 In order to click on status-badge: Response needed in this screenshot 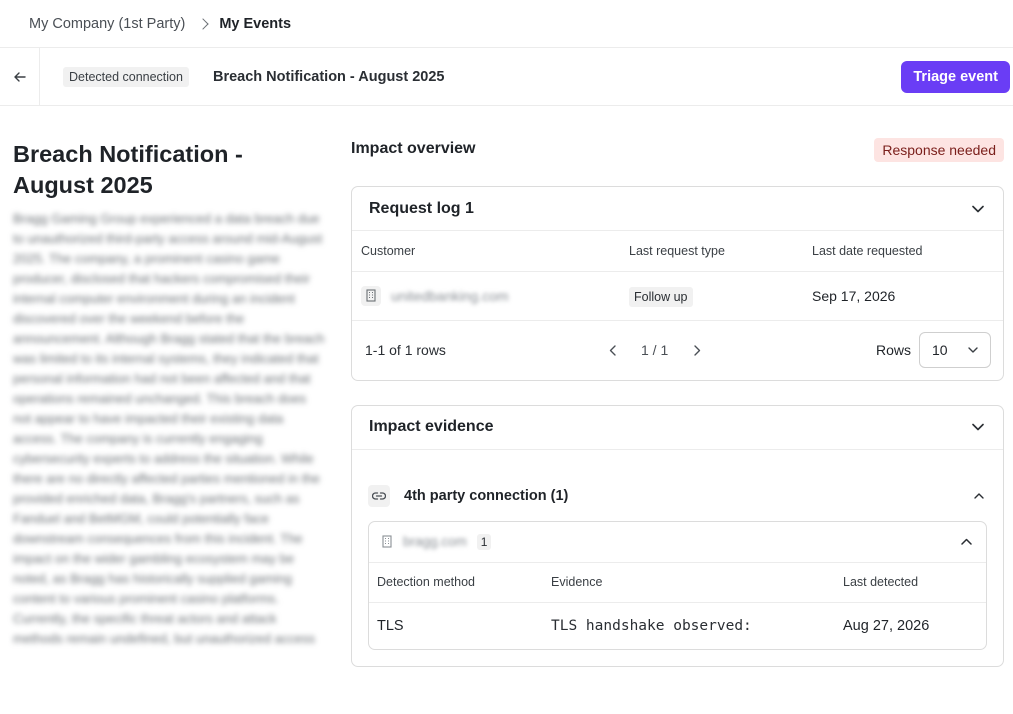, I will do `click(939, 150)`.